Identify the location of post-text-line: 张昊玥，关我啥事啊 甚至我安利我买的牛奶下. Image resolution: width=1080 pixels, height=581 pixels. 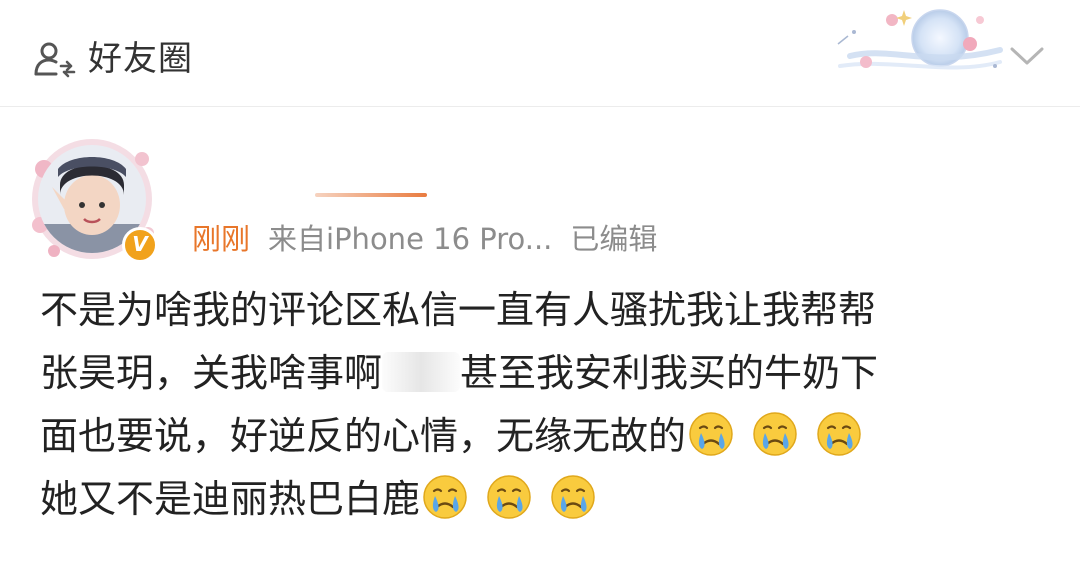
(545, 373).